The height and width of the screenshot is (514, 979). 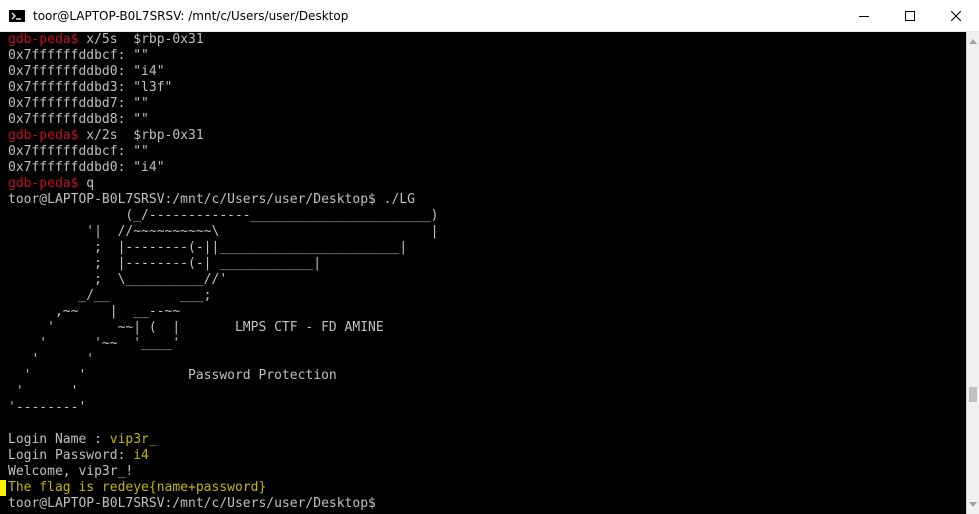 I want to click on close-button, so click(x=956, y=16).